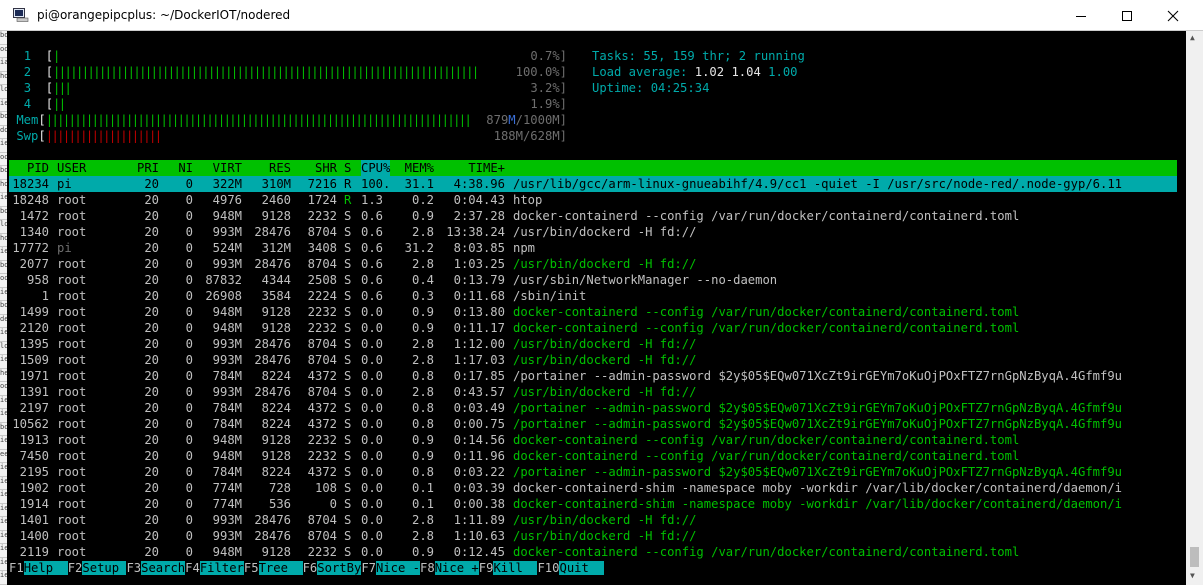 Image resolution: width=1203 pixels, height=585 pixels. I want to click on function-key-label: SortBy, so click(339, 568).